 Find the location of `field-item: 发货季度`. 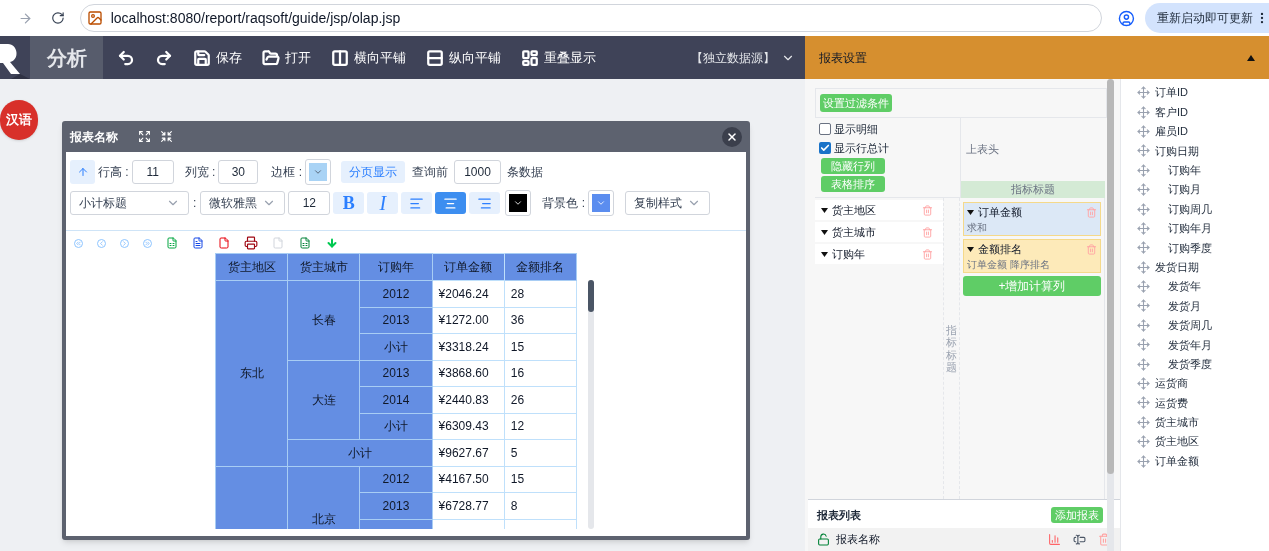

field-item: 发货季度 is located at coordinates (1203, 364).